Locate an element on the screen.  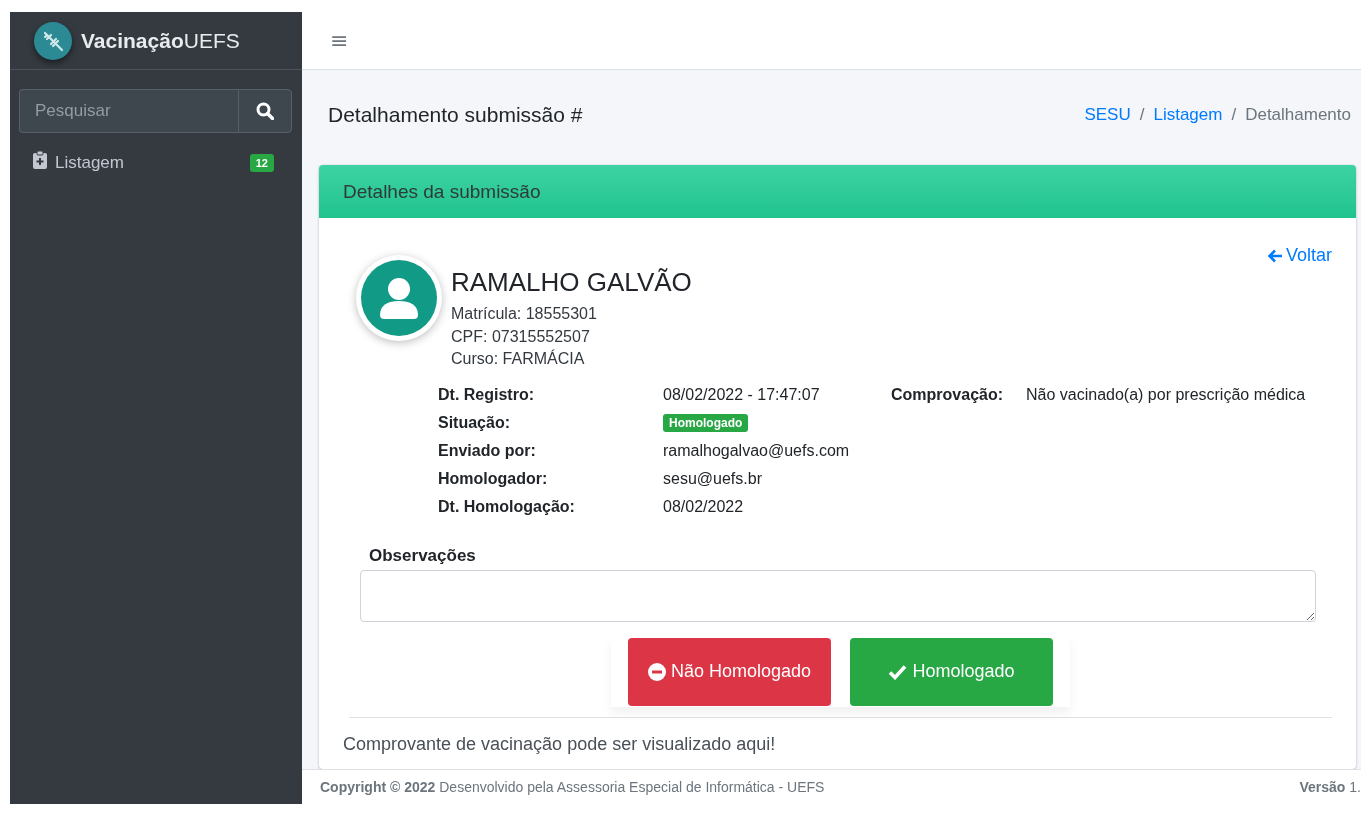
page-title: Detalhamento submissão # is located at coordinates (455, 115).